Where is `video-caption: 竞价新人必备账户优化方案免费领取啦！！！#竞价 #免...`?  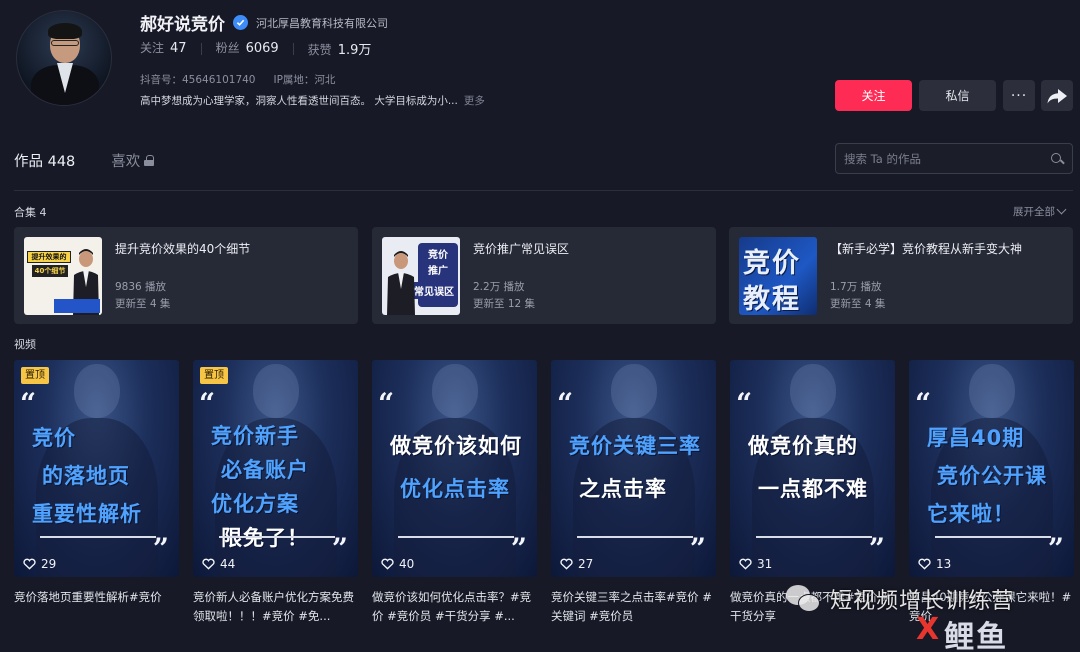
video-caption: 竞价新人必备账户优化方案免费领取啦！！！#竞价 #免... is located at coordinates (277, 608).